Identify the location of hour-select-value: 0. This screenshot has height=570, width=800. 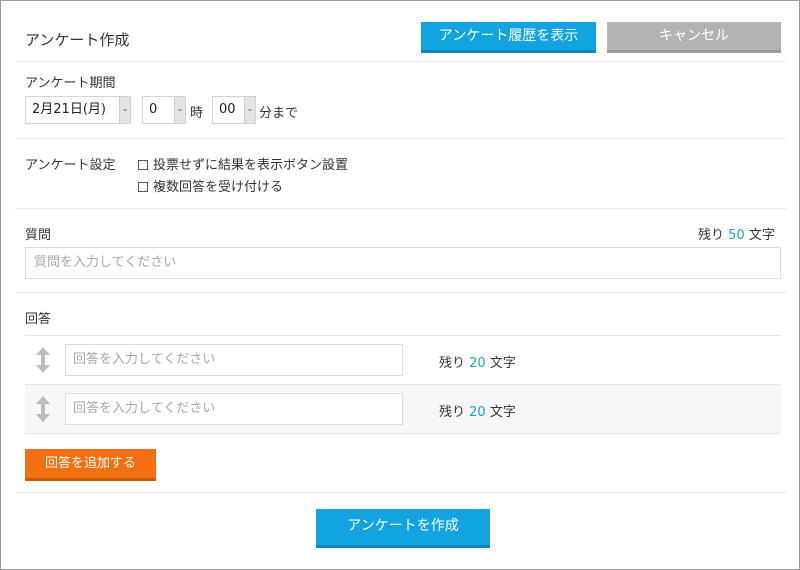
(153, 109).